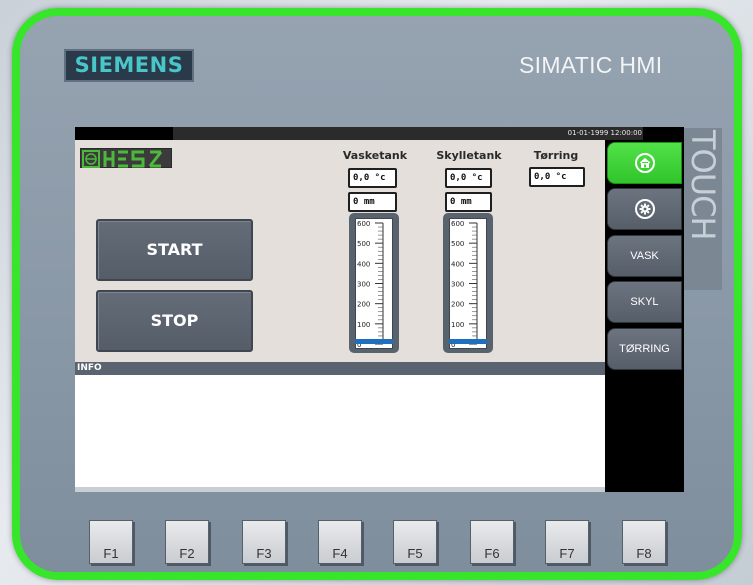 This screenshot has width=753, height=585. Describe the element at coordinates (415, 542) in the screenshot. I see `f5-key: F5` at that location.